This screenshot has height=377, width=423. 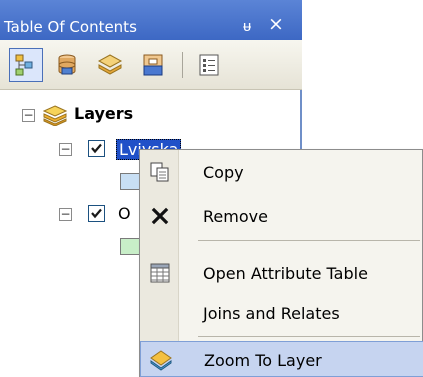 I want to click on menu-item-remove: Remove, so click(x=281, y=216).